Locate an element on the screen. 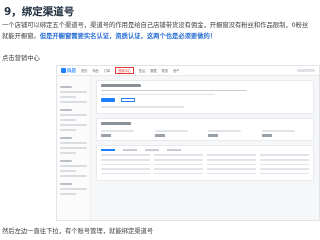  screenshot-logo: 抖店 is located at coordinates (68, 70).